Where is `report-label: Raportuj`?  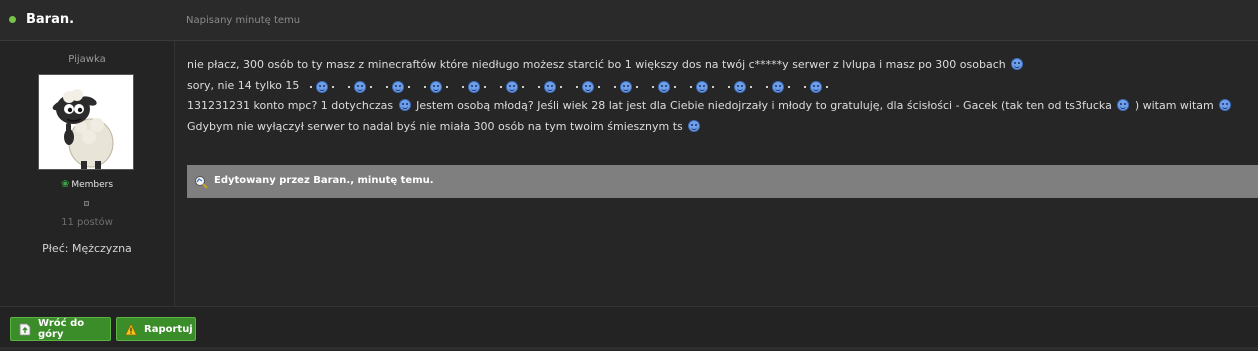 report-label: Raportuj is located at coordinates (168, 329).